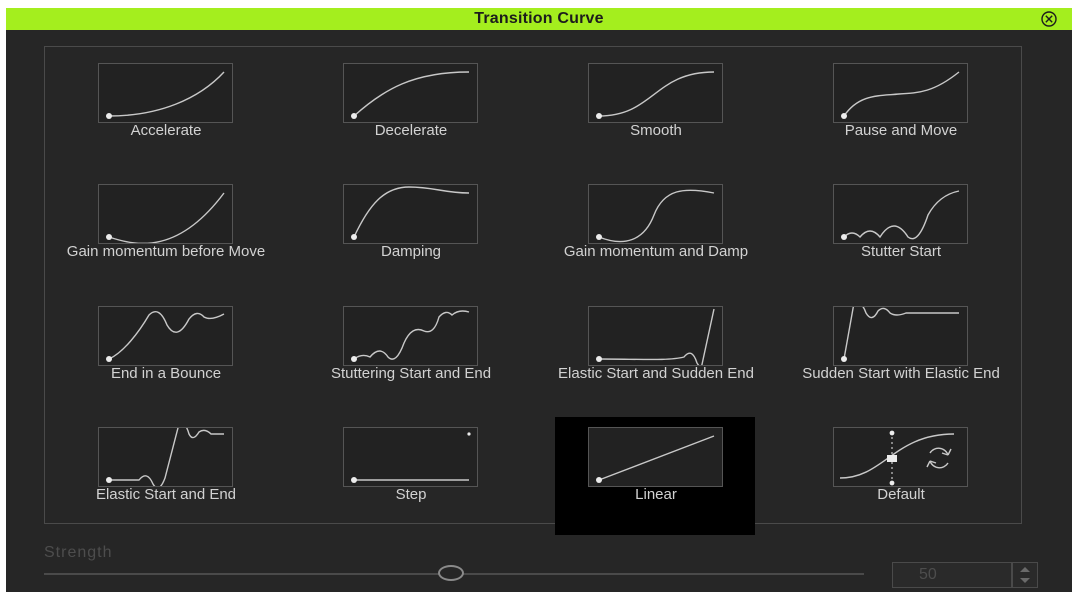 The width and height of the screenshot is (1079, 594). I want to click on close-icon, so click(1049, 19).